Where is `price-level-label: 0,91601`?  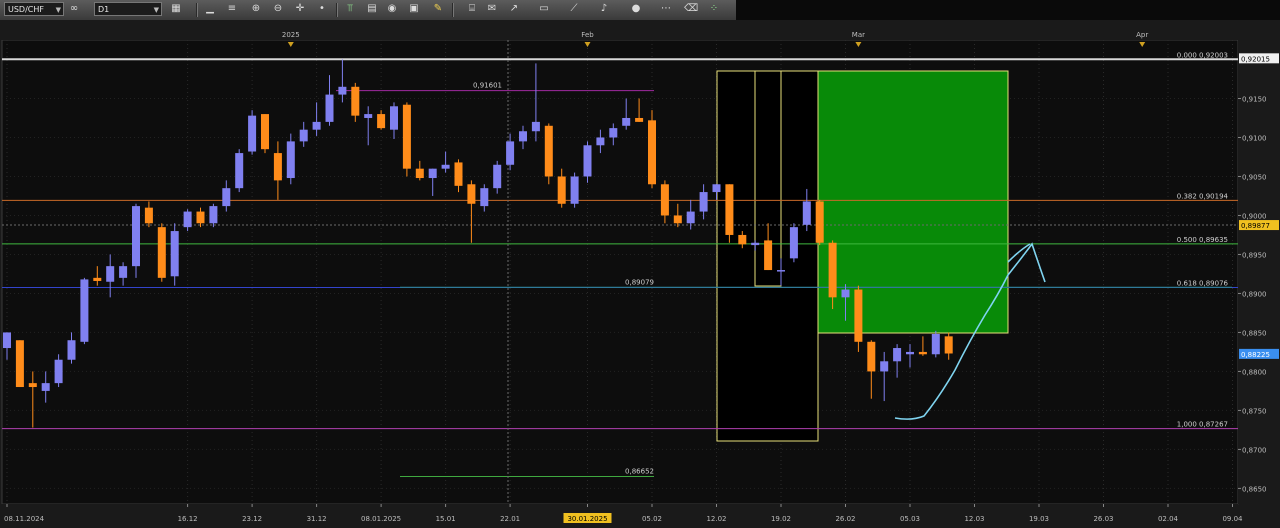
price-level-label: 0,91601 is located at coordinates (487, 86).